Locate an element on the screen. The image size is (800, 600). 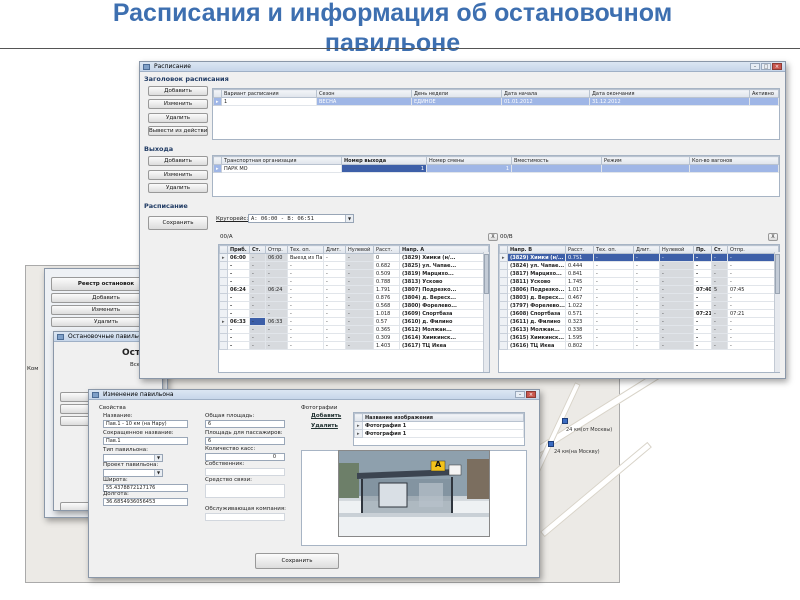
table-row: (3803) д. Вересх... 0.467- - - - - - is located at coordinates (639, 297).